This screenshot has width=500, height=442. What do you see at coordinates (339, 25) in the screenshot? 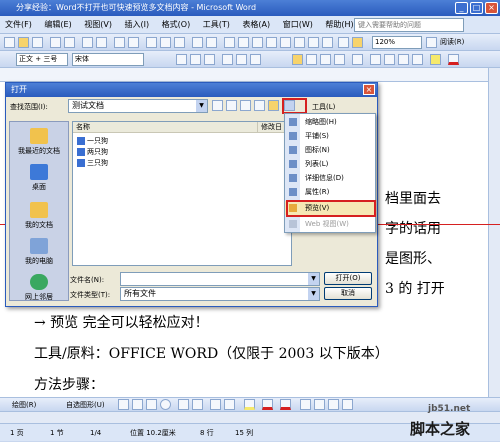
I see `menu-help: 帮助(H)` at bounding box center [339, 25].